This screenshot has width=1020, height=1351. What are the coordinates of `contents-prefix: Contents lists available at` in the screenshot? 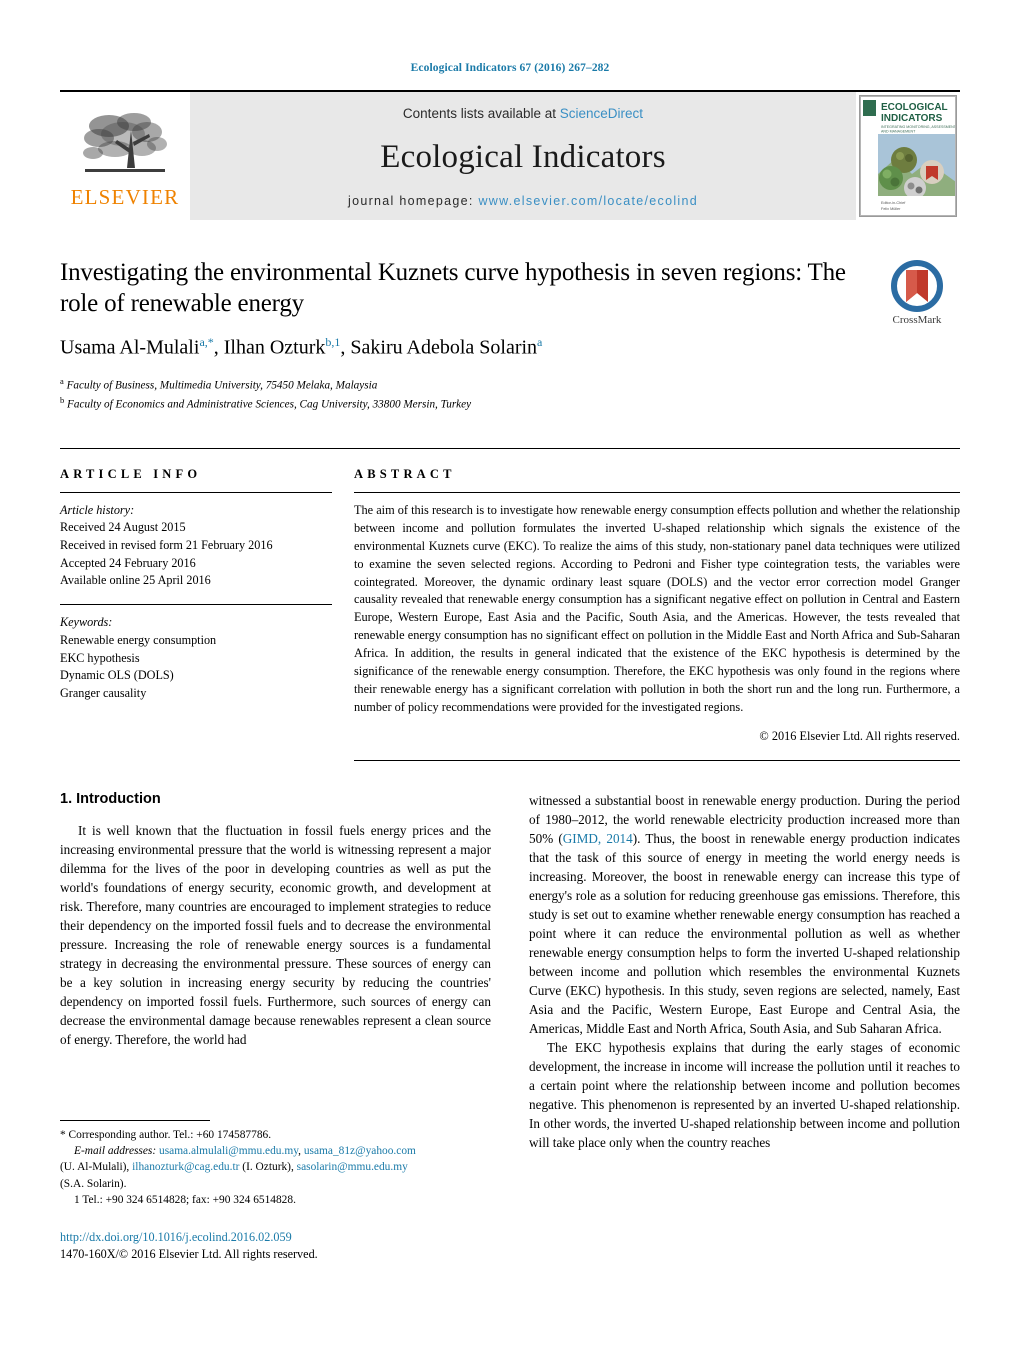 It's located at (479, 113).